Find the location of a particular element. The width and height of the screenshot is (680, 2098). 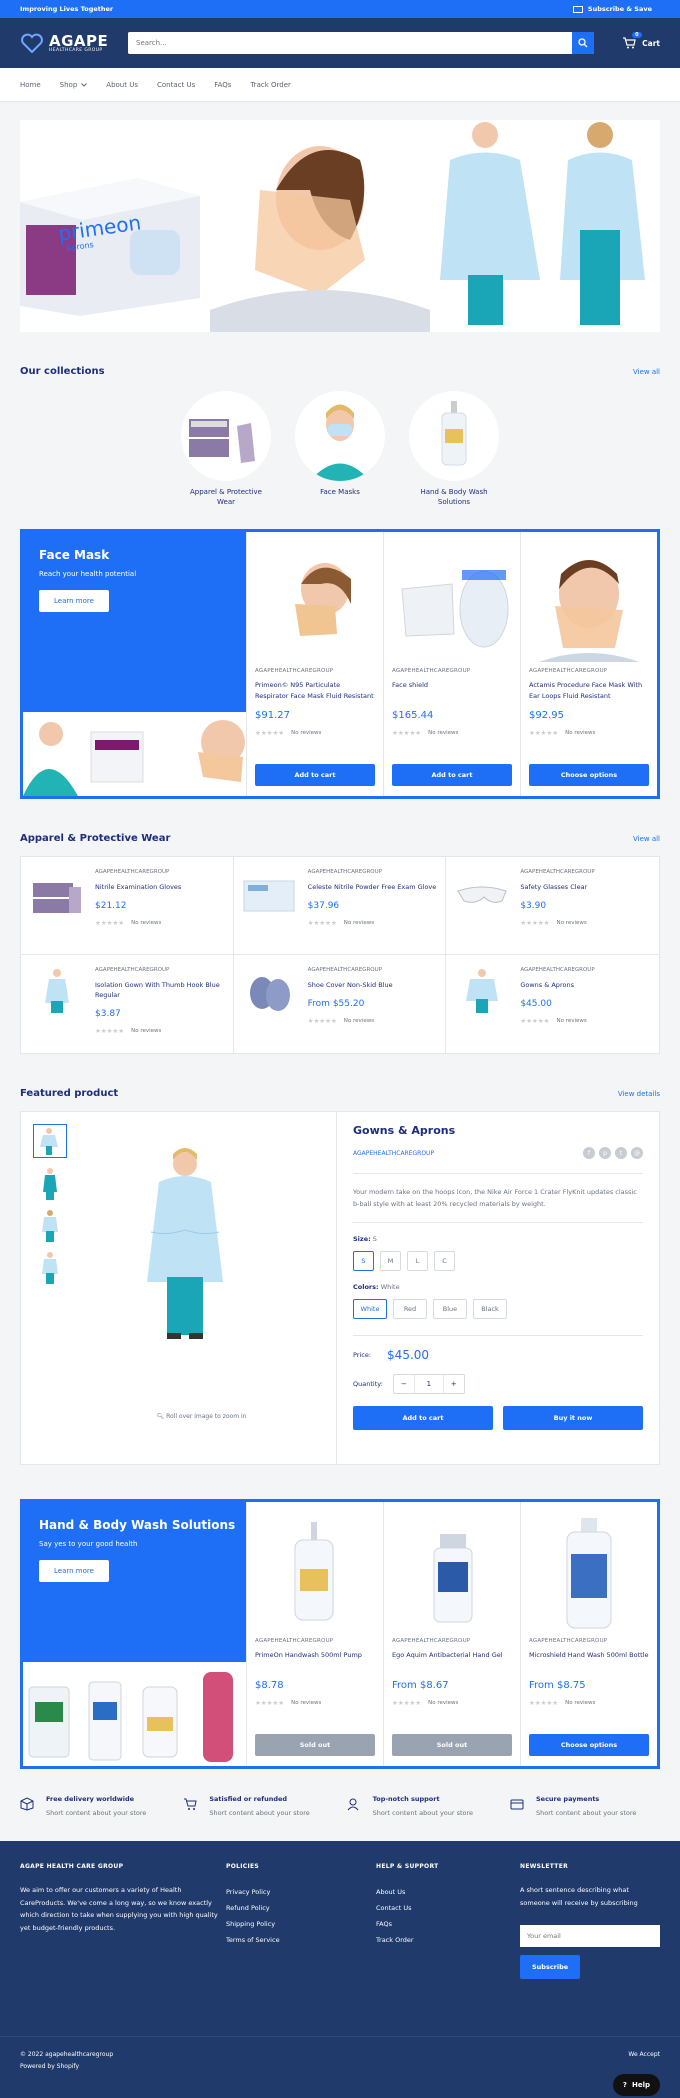

about-us-link: About Us is located at coordinates (448, 1892).